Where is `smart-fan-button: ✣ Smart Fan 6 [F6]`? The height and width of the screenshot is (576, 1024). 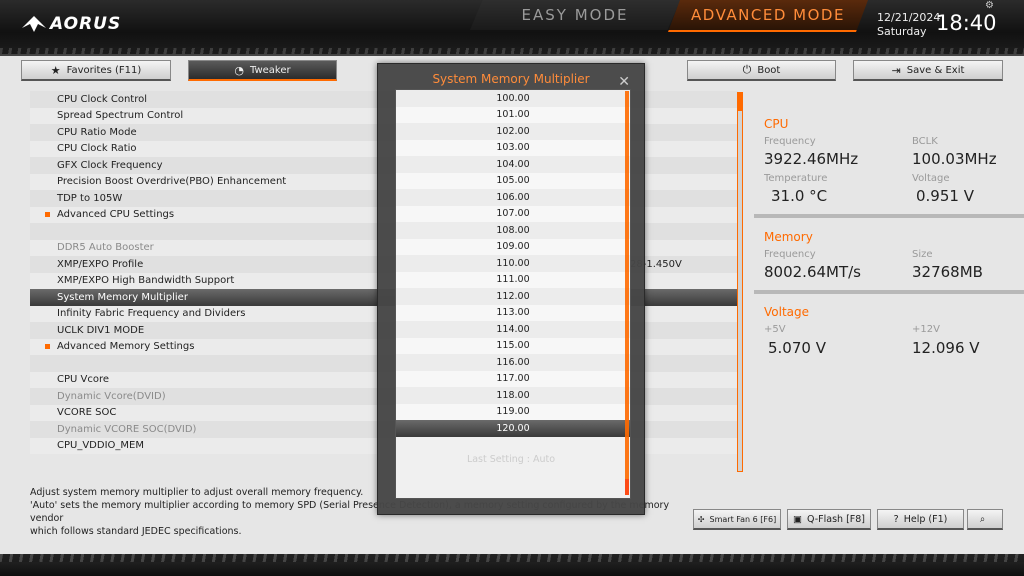
smart-fan-button: ✣ Smart Fan 6 [F6] is located at coordinates (737, 519).